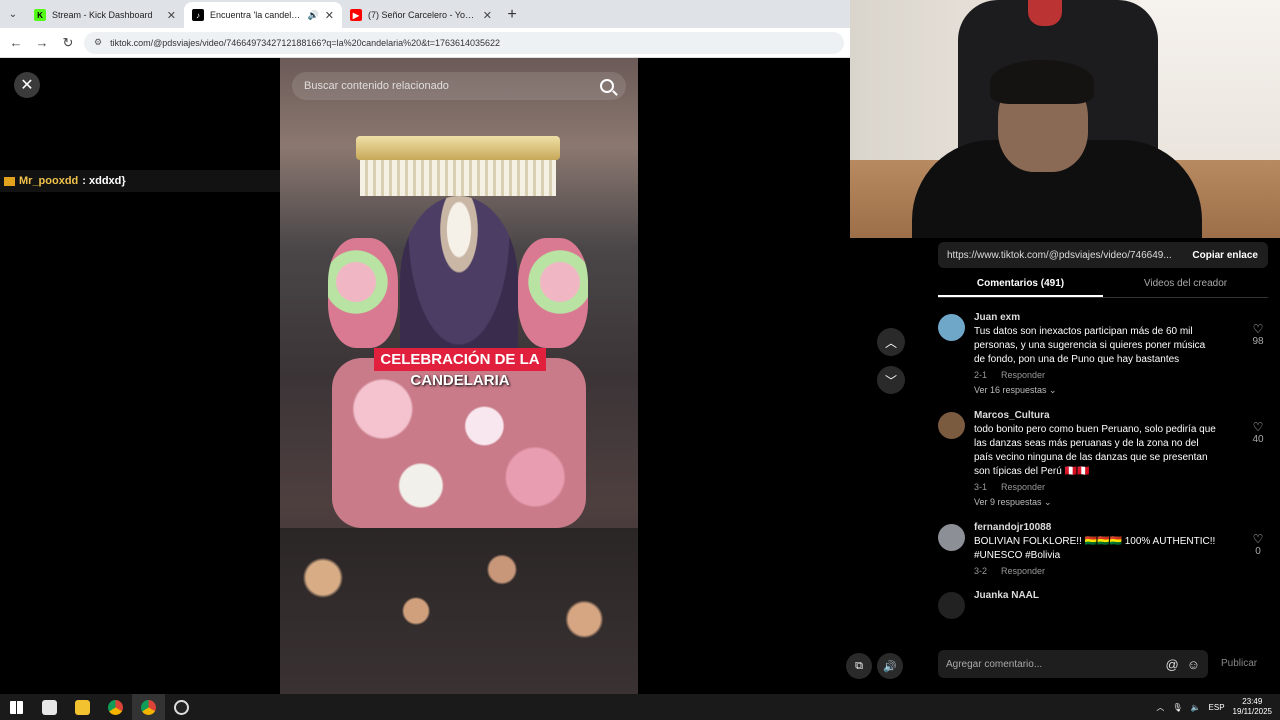  I want to click on language-indicator: ESP, so click(1217, 707).